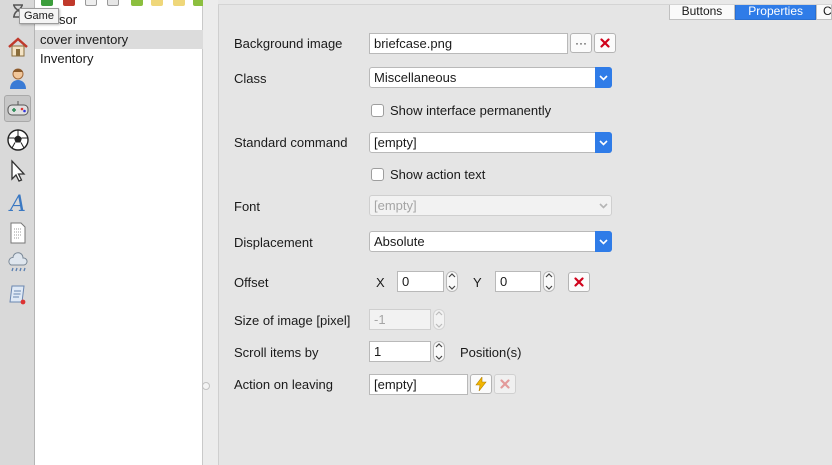  What do you see at coordinates (17, 46) in the screenshot?
I see `home-icon` at bounding box center [17, 46].